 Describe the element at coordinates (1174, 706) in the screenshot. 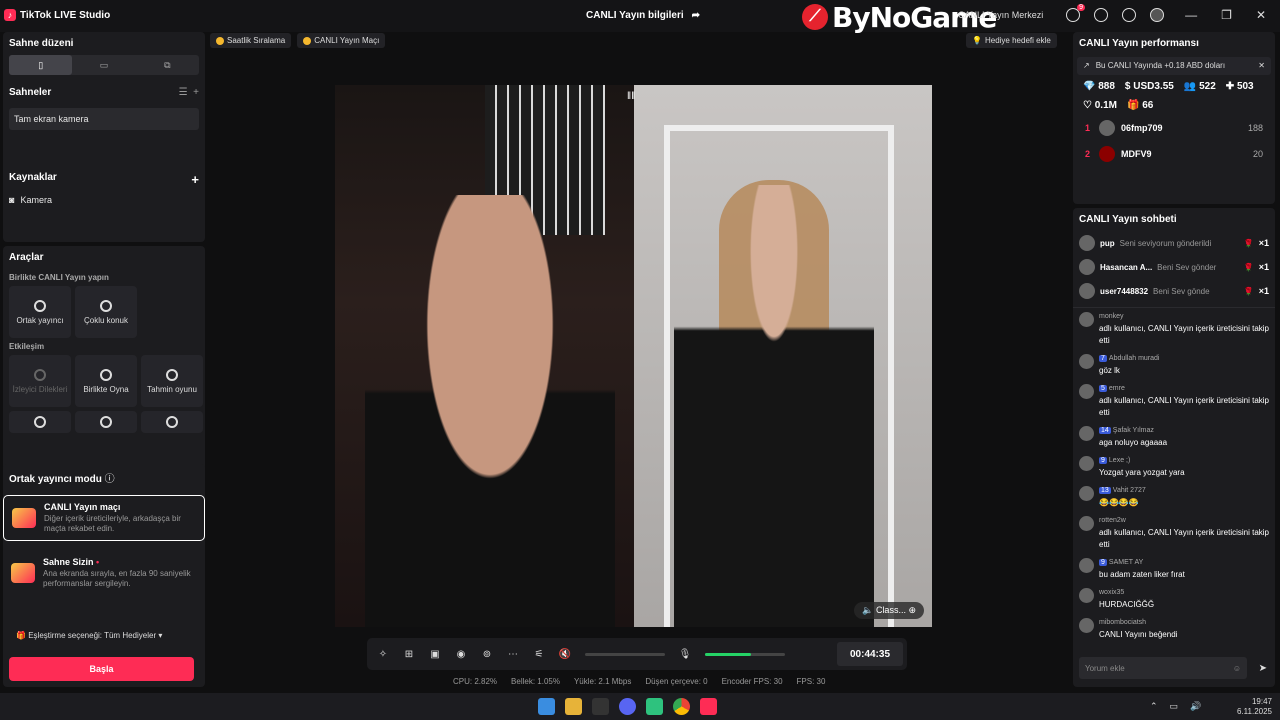

I see `network-icon: ▭` at that location.